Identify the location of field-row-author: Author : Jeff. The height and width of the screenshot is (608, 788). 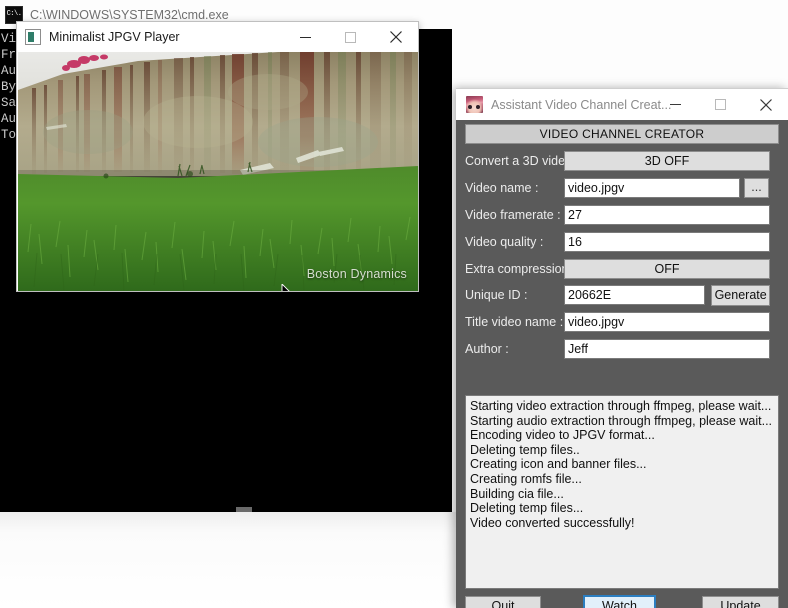
(622, 349).